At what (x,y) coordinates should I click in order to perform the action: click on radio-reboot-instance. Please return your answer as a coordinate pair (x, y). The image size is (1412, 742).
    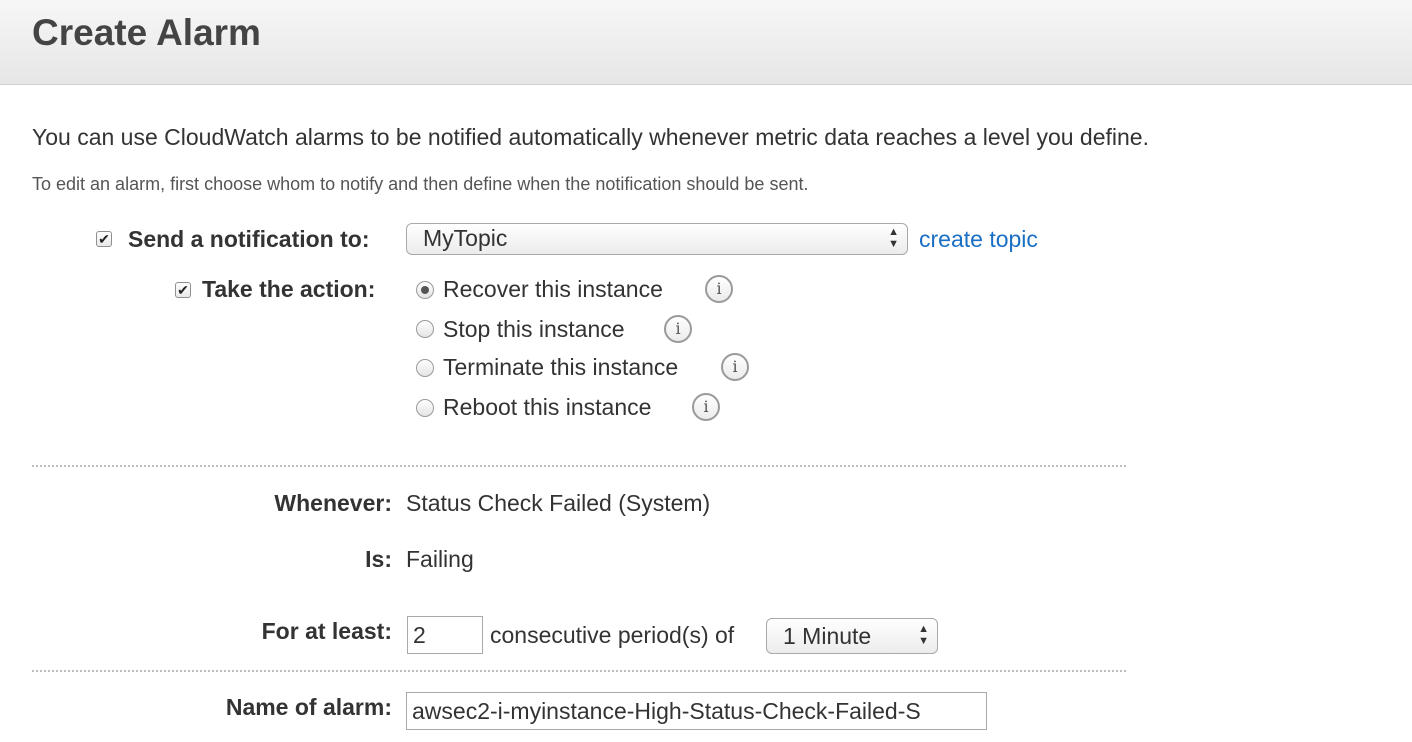
    Looking at the image, I should click on (425, 408).